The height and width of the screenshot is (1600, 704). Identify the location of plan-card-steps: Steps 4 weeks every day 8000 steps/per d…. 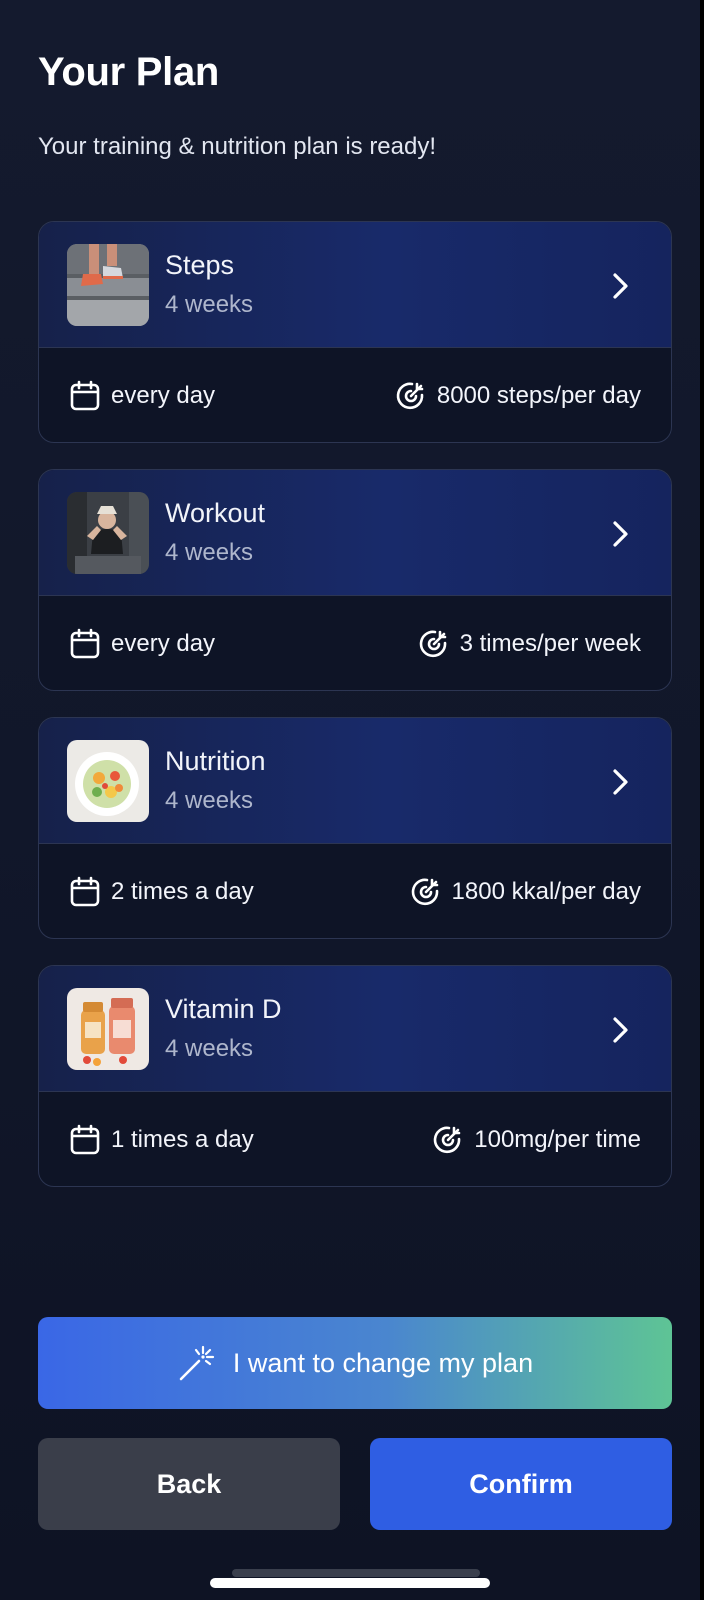
(355, 332).